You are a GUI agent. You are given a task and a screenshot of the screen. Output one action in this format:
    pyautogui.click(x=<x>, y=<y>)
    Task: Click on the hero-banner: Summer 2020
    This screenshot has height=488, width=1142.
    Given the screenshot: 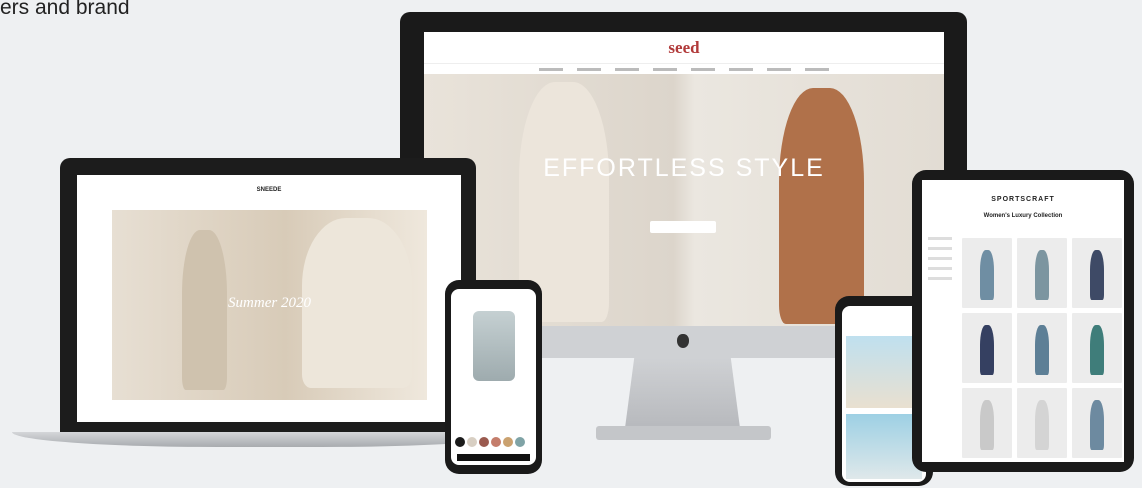 What is the action you would take?
    pyautogui.click(x=269, y=305)
    